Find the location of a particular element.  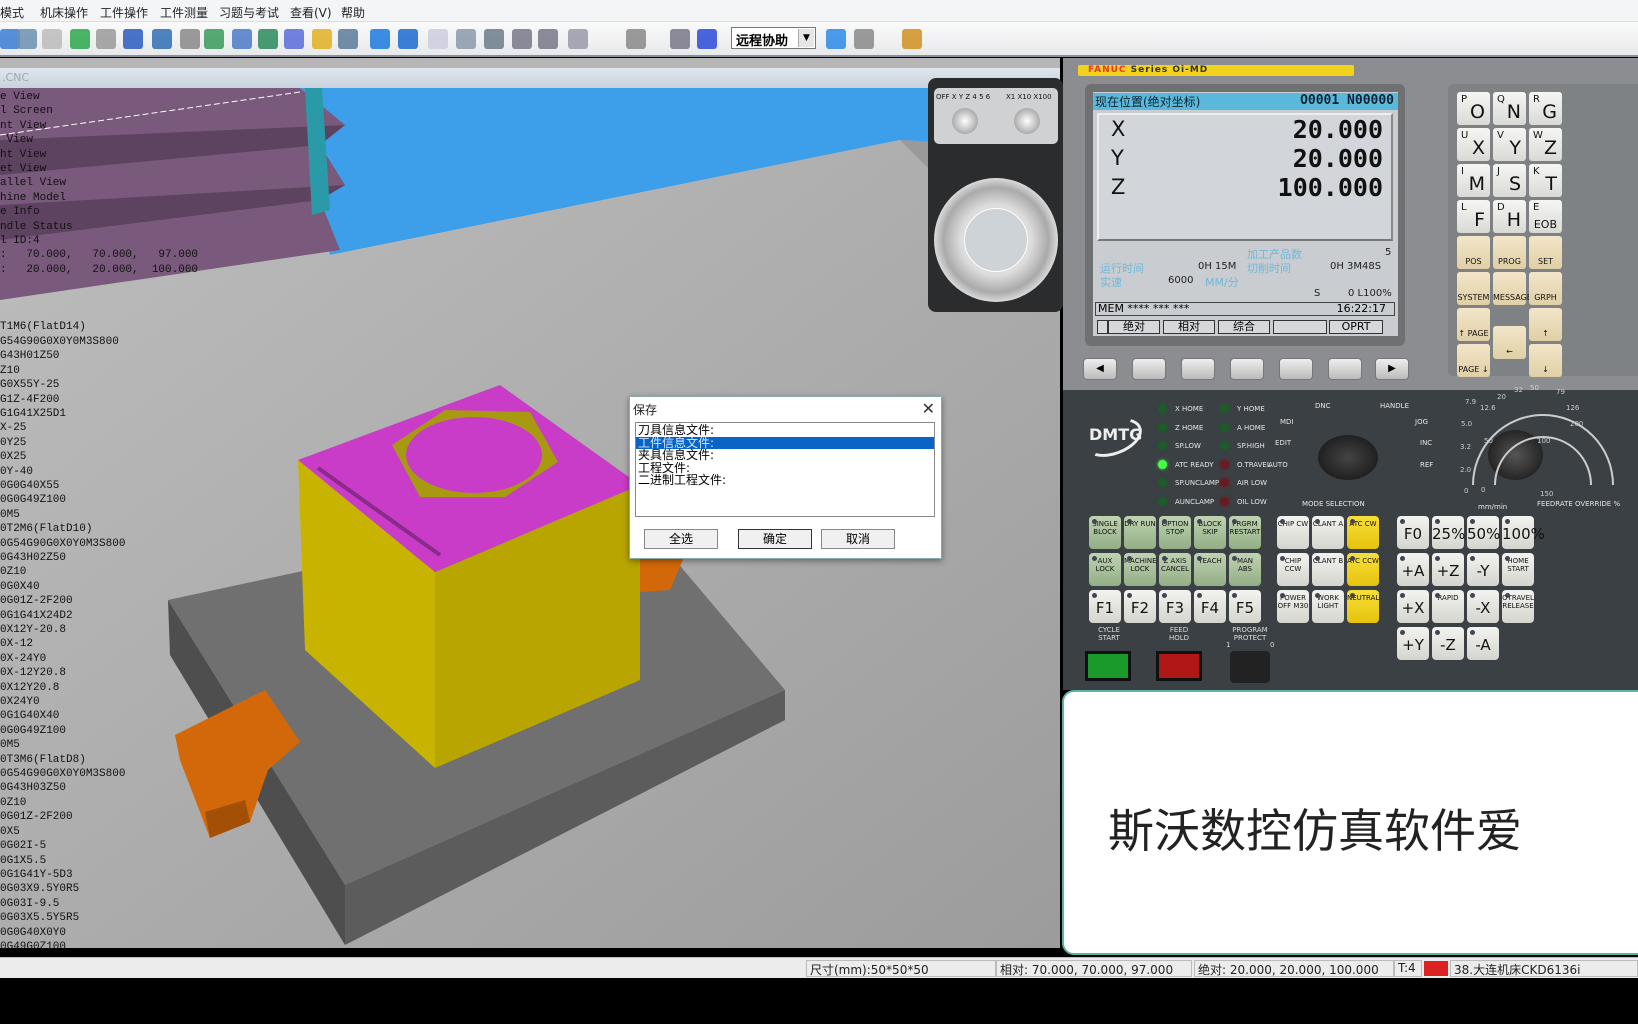

panel-button--a: -A is located at coordinates (1483, 643).